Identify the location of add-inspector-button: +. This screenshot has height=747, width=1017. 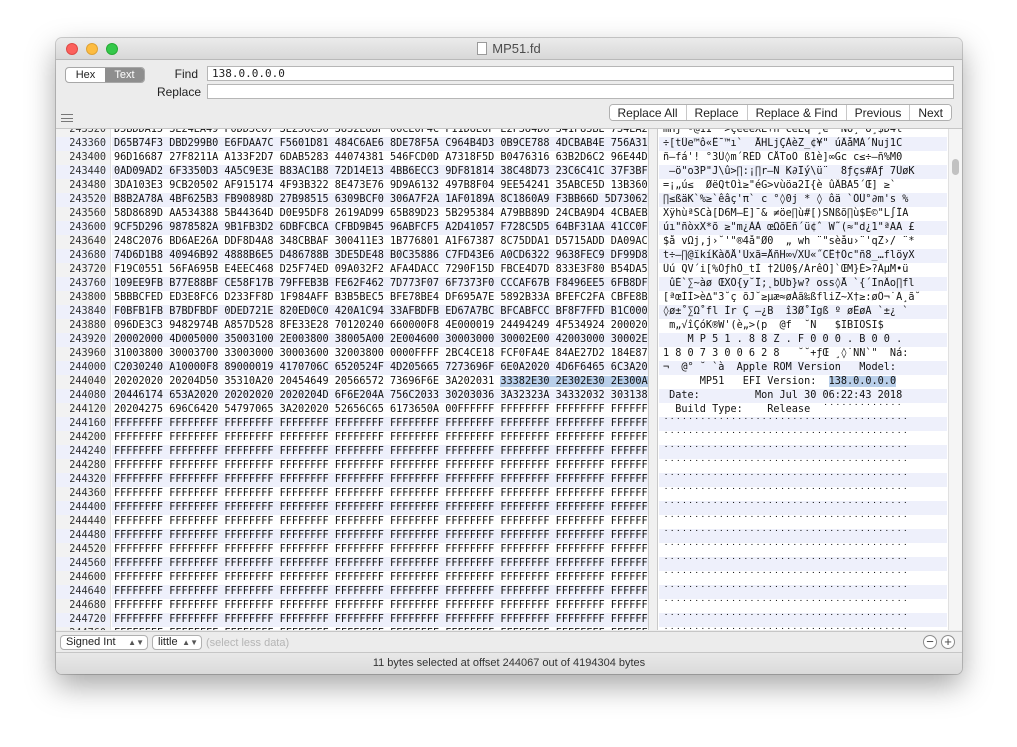
(948, 642).